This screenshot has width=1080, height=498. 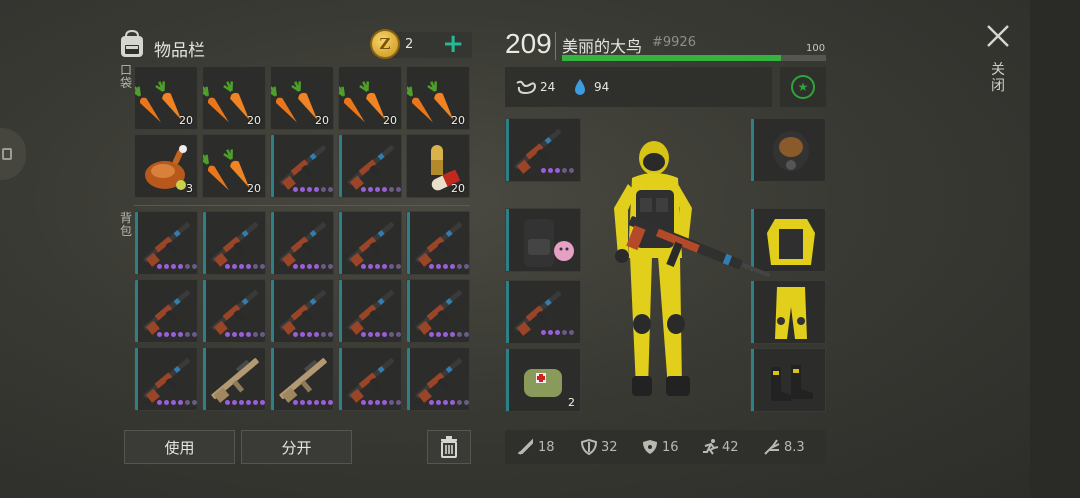 I want to click on item-count: 2, so click(x=571, y=402).